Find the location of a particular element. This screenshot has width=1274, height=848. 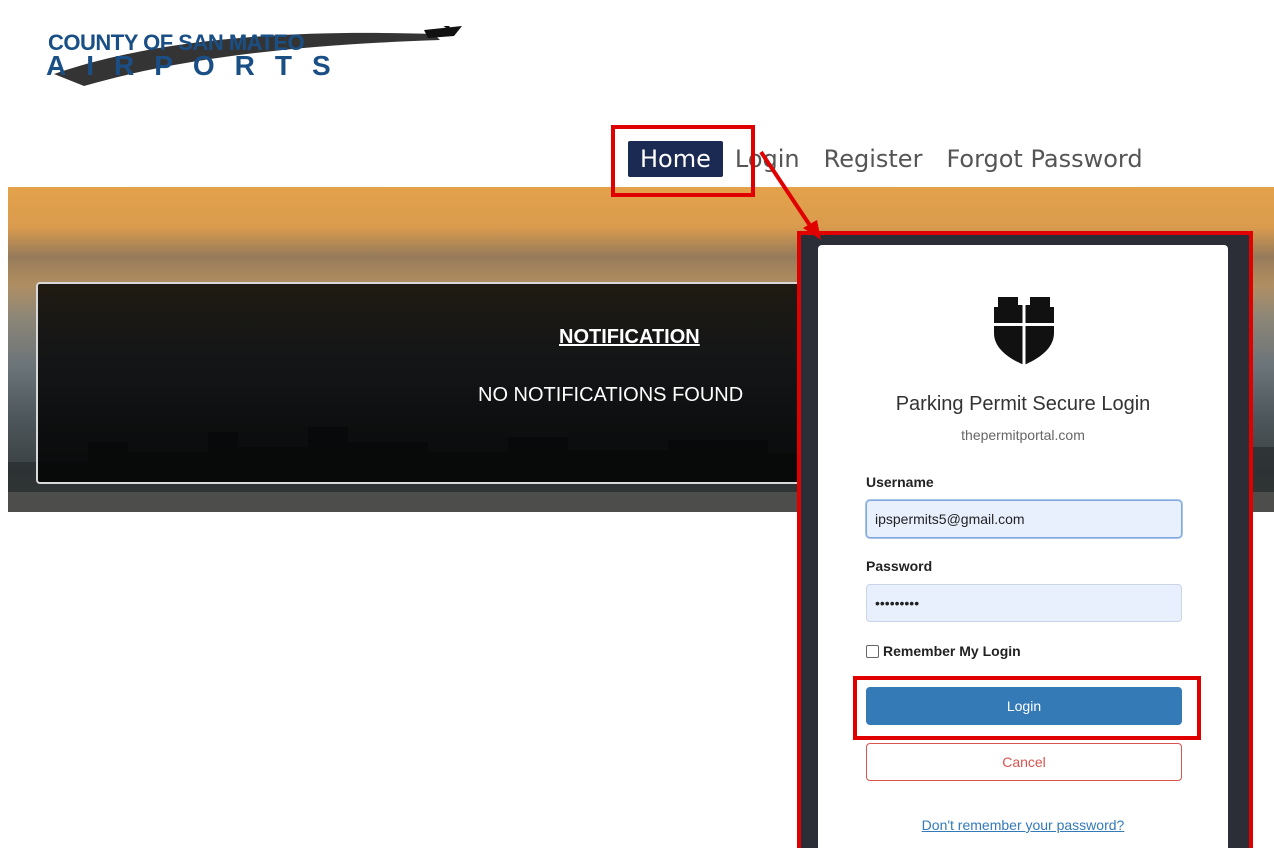

notification-message: NO NOTIFICATIONS FOUND is located at coordinates (611, 395).